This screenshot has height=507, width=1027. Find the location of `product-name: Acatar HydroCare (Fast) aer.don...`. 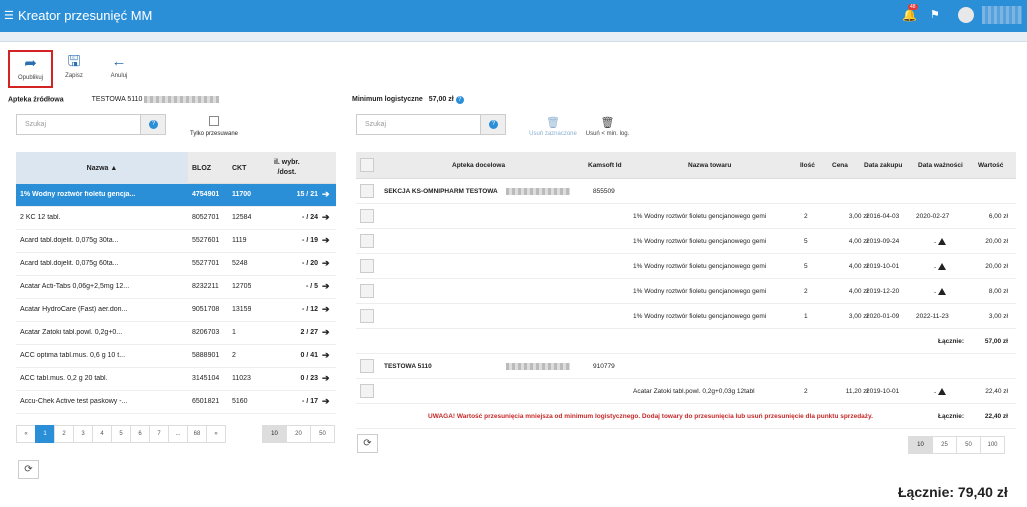

product-name: Acatar HydroCare (Fast) aer.don... is located at coordinates (74, 309).